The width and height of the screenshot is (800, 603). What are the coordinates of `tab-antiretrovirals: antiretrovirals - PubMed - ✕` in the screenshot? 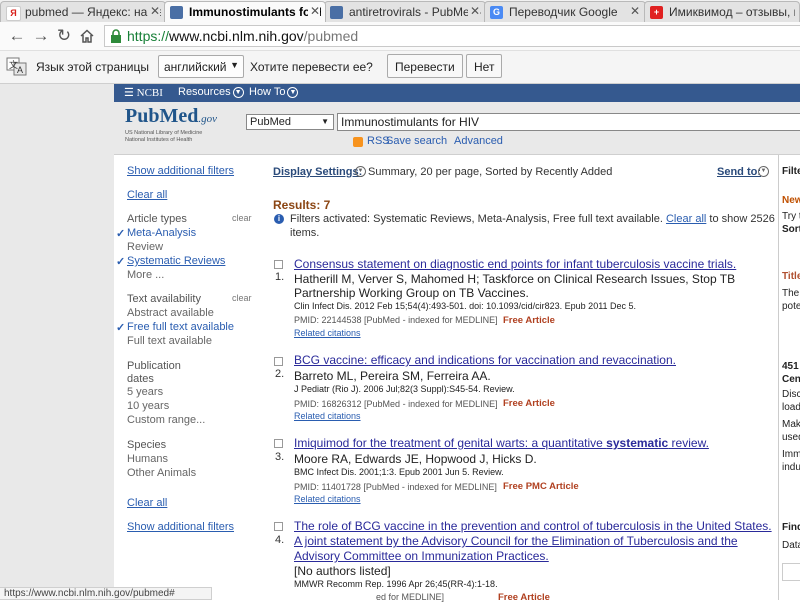 It's located at (405, 11).